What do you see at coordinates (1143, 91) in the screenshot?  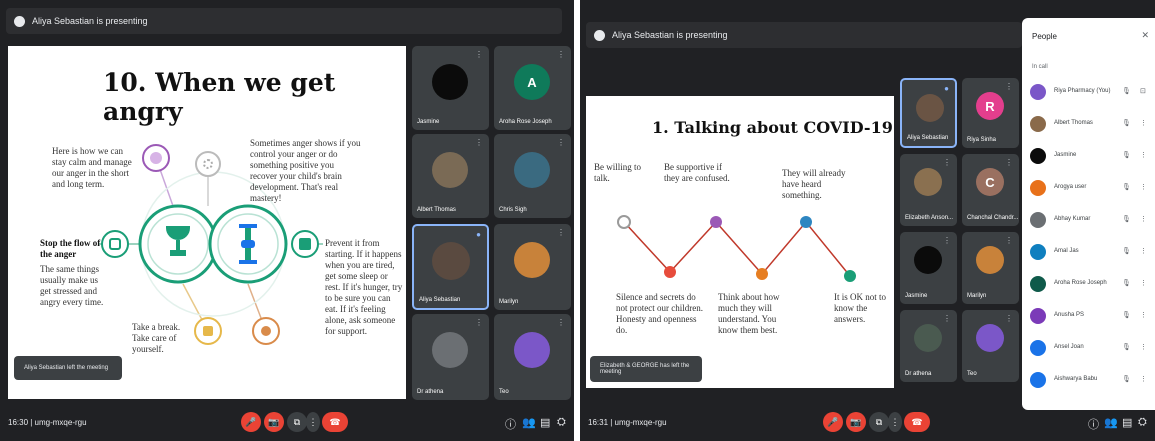 I see `pin-icon: ⊡` at bounding box center [1143, 91].